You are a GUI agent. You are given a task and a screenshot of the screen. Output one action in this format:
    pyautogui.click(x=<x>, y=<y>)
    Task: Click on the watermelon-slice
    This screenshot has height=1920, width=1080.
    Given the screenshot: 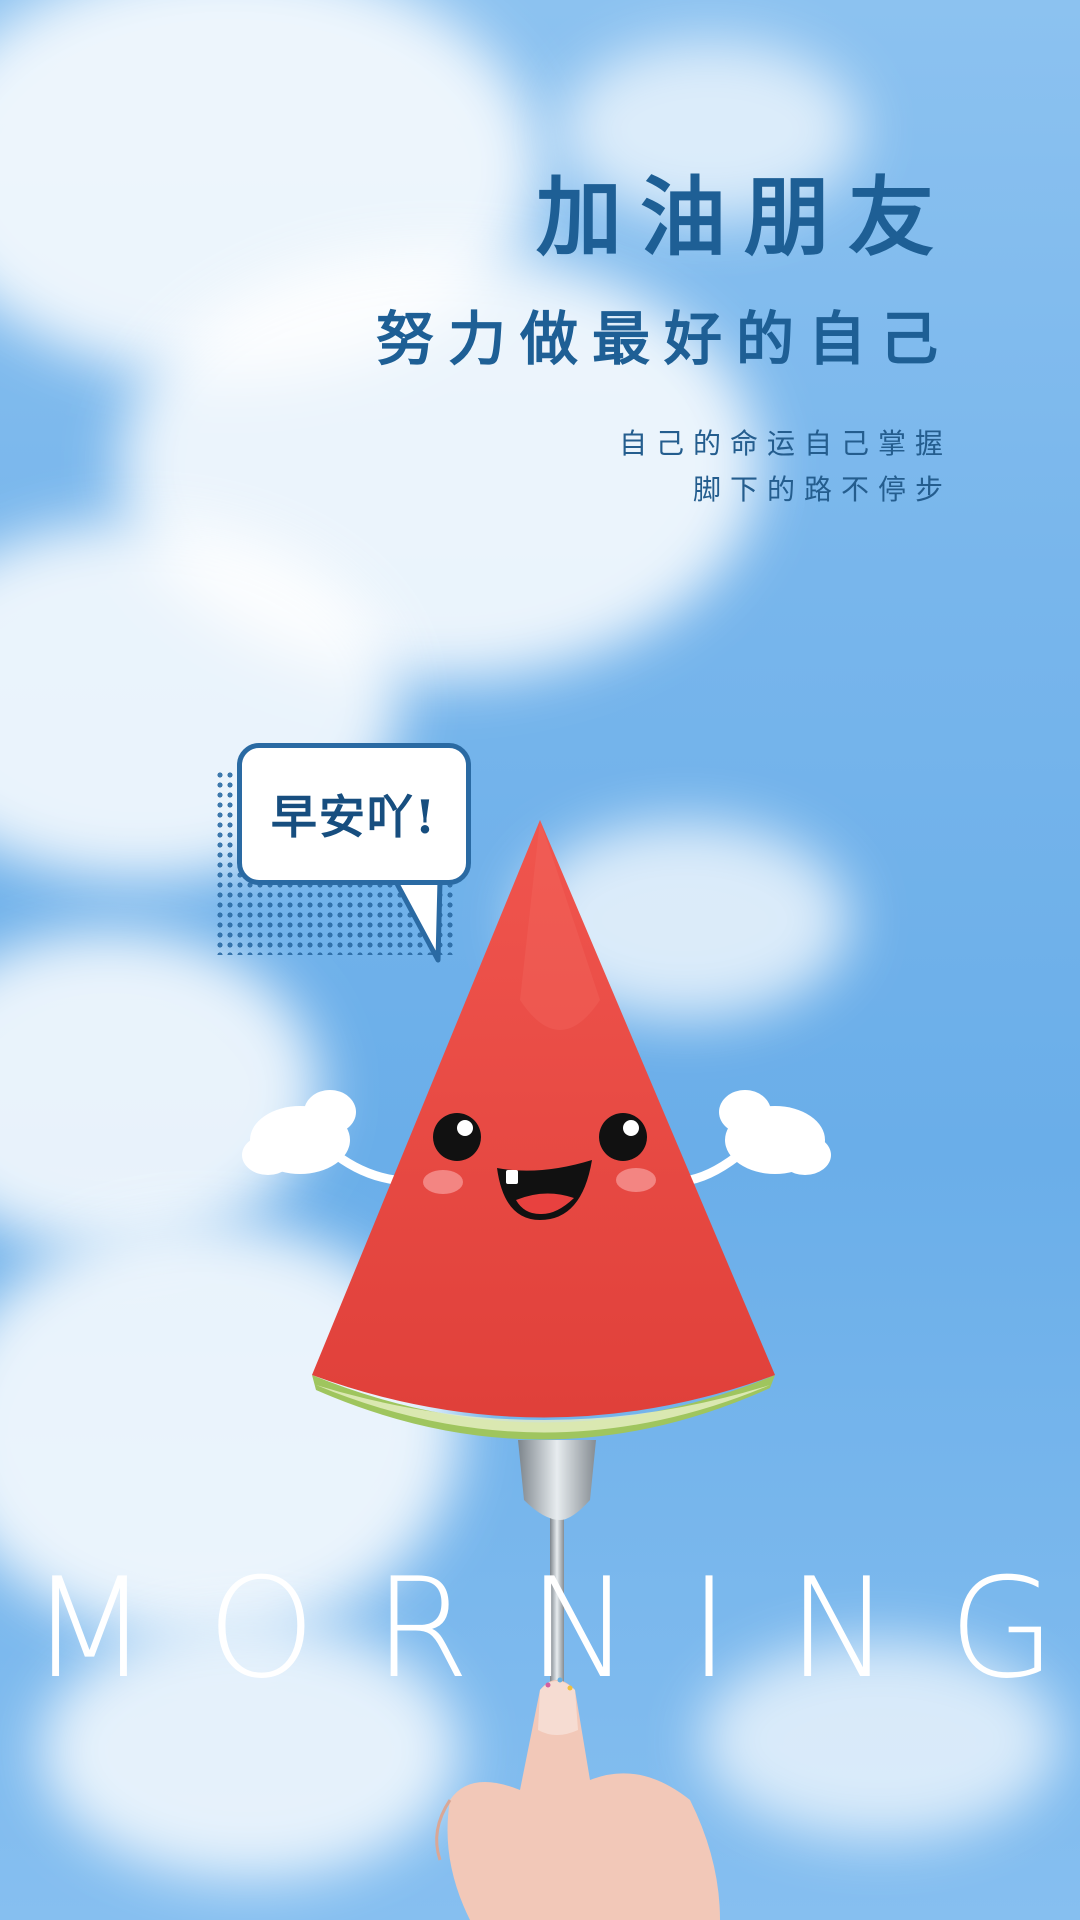 What is the action you would take?
    pyautogui.click(x=543, y=1130)
    